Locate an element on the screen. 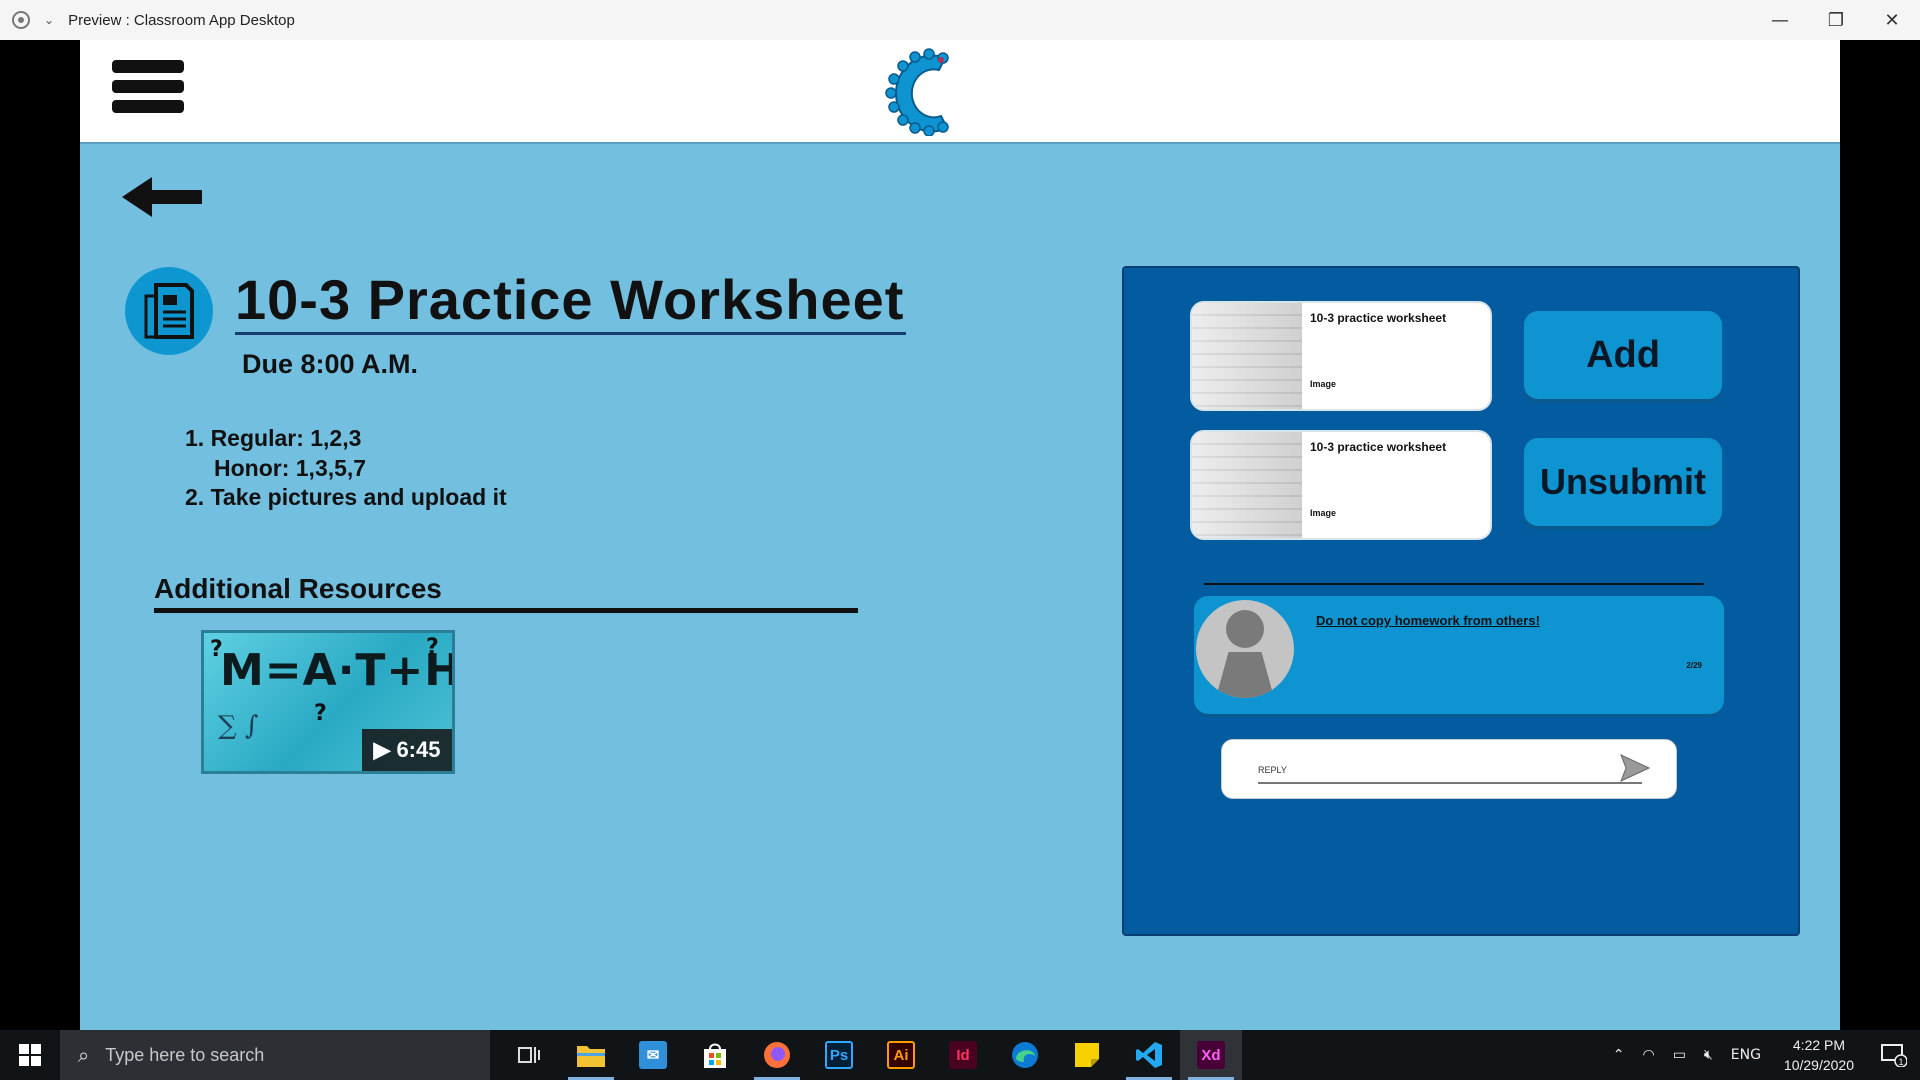 The height and width of the screenshot is (1080, 1920). microsoft-store-icon is located at coordinates (715, 1055).